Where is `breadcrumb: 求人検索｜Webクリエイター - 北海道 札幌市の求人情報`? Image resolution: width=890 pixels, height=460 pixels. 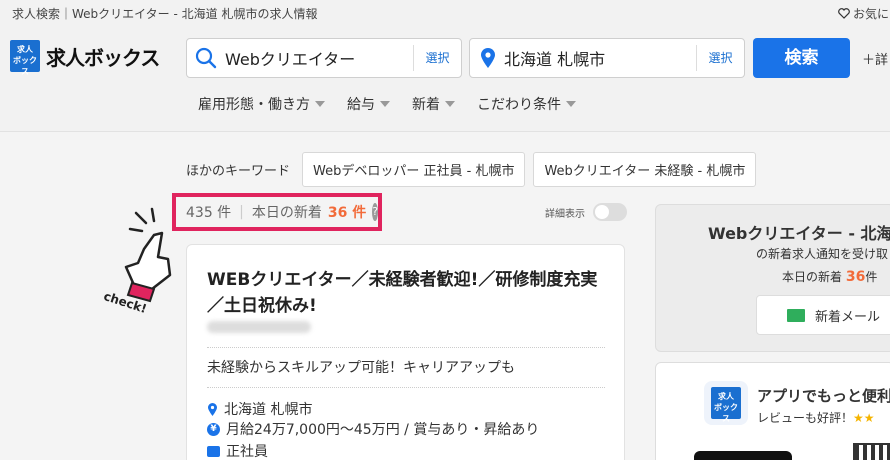
breadcrumb: 求人検索｜Webクリエイター - 北海道 札幌市の求人情報 is located at coordinates (165, 14).